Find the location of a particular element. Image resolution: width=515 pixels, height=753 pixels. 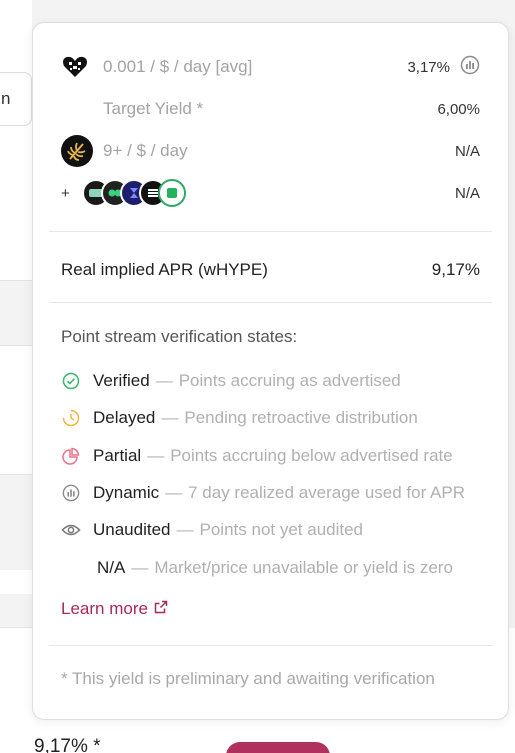

hype-logo-icon is located at coordinates (75, 67).